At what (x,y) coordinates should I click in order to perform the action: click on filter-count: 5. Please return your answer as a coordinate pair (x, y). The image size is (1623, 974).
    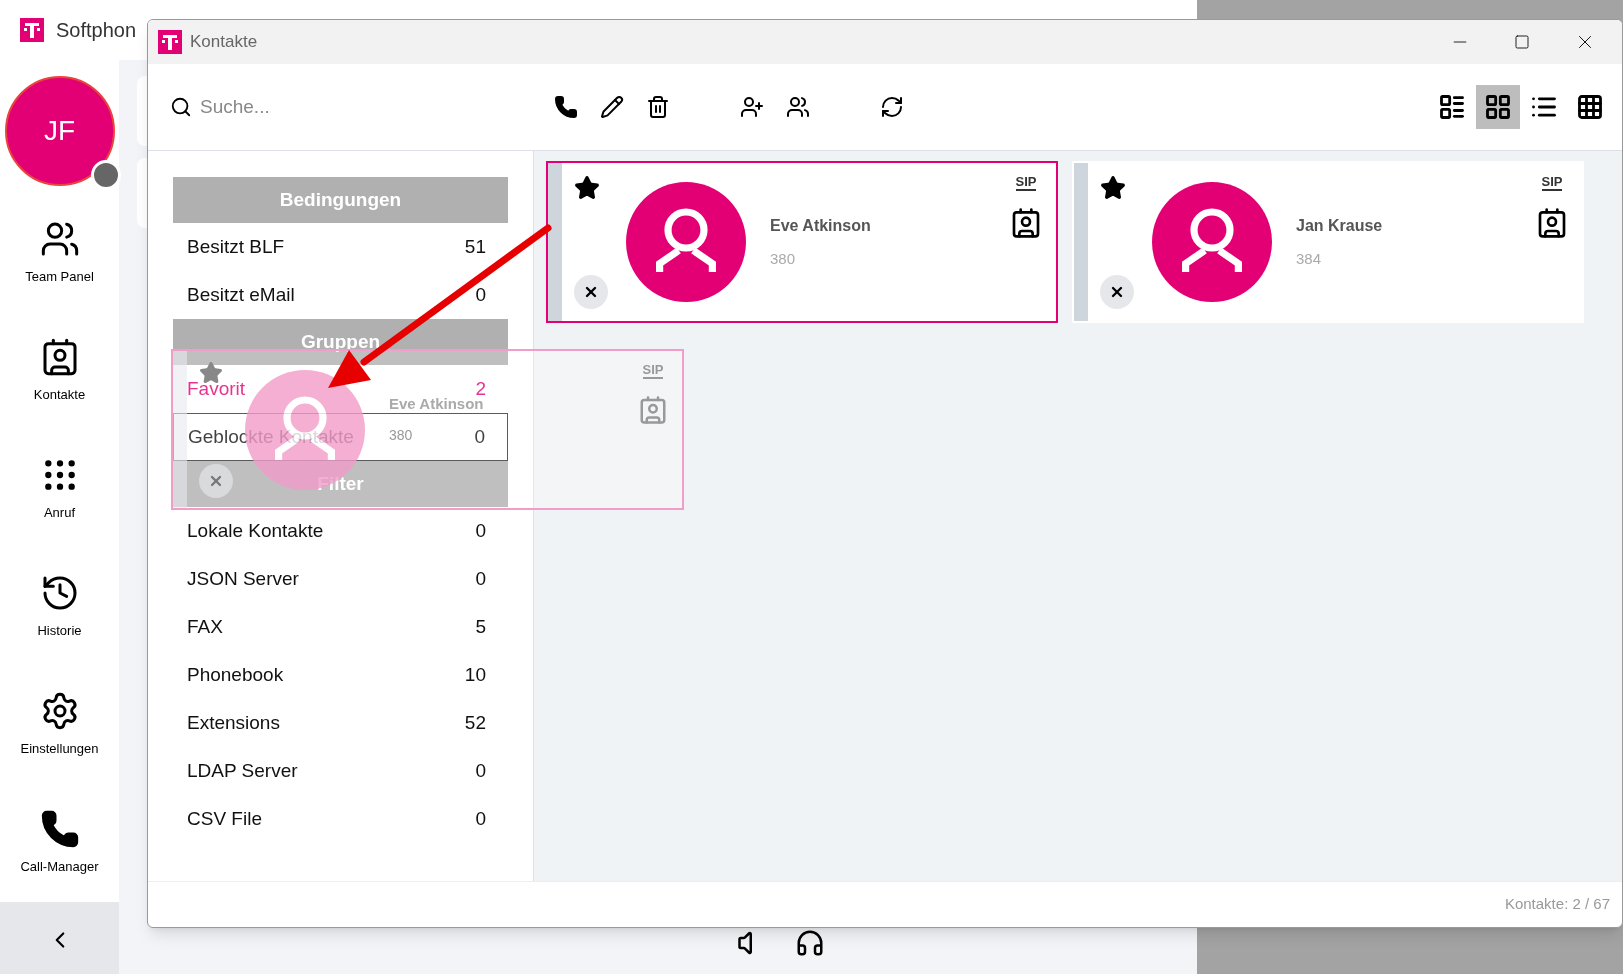
    Looking at the image, I should click on (481, 626).